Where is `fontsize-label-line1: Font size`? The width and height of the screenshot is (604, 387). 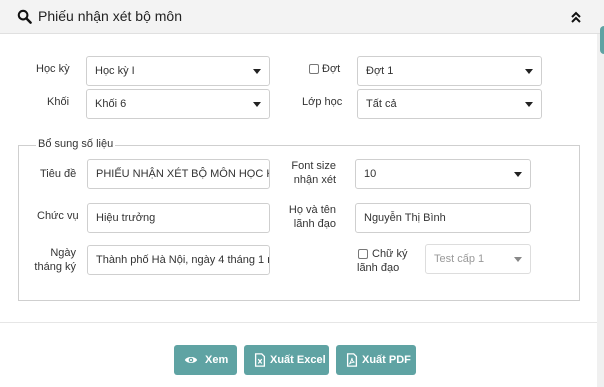 fontsize-label-line1: Font size is located at coordinates (313, 166).